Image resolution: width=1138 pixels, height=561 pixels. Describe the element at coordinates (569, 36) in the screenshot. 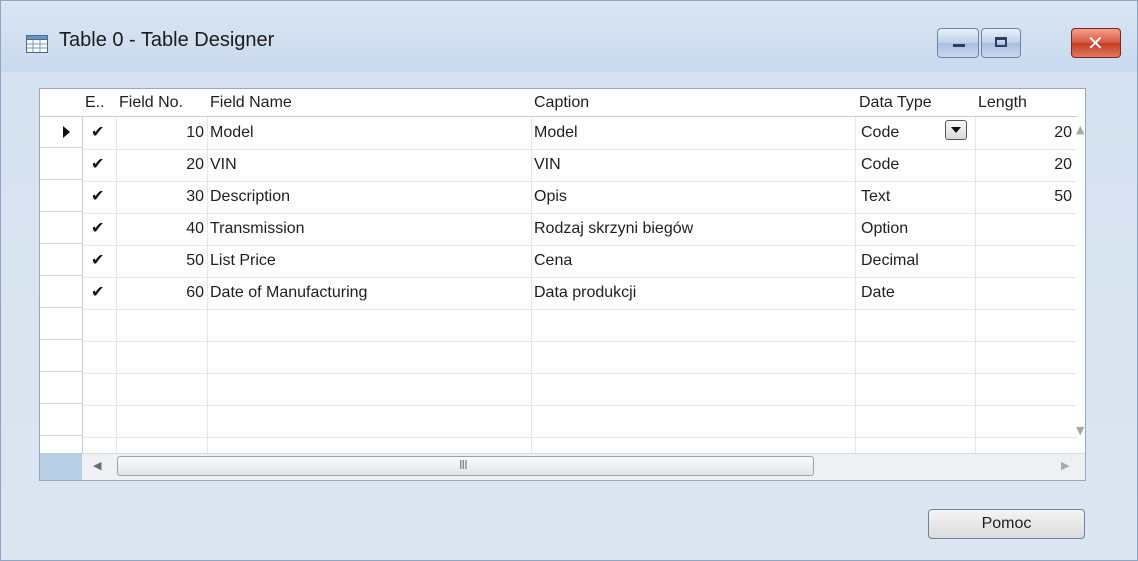

I see `title-bar: Table 0 - Table Designer ✕` at that location.